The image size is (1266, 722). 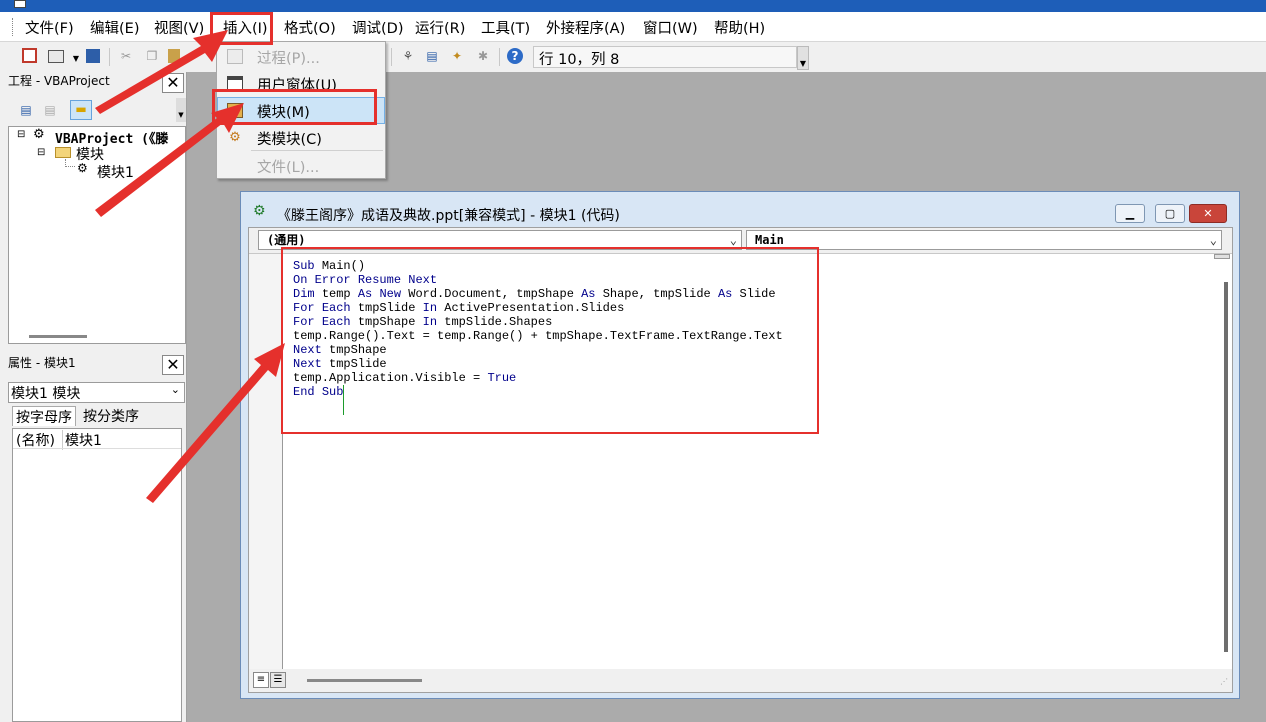 I want to click on annotation-arrows, so click(x=190, y=266).